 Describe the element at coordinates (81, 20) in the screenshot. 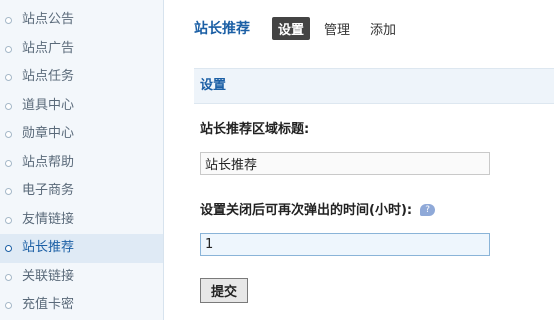

I see `sidebar-item-announcement: 站点公告` at that location.